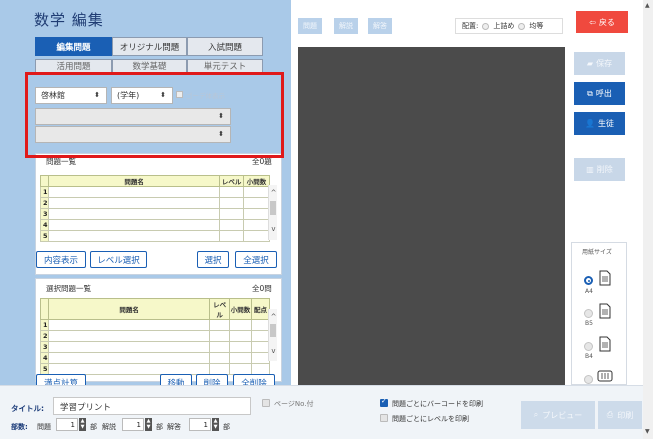  I want to click on back-button: ⇦ 戻る, so click(602, 22).